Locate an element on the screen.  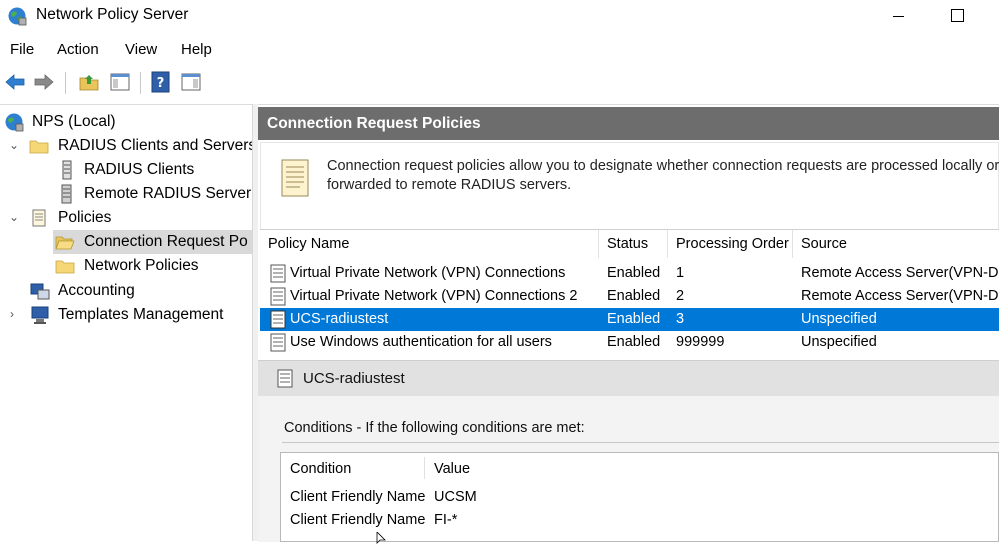
open-folder-icon is located at coordinates (65, 243).